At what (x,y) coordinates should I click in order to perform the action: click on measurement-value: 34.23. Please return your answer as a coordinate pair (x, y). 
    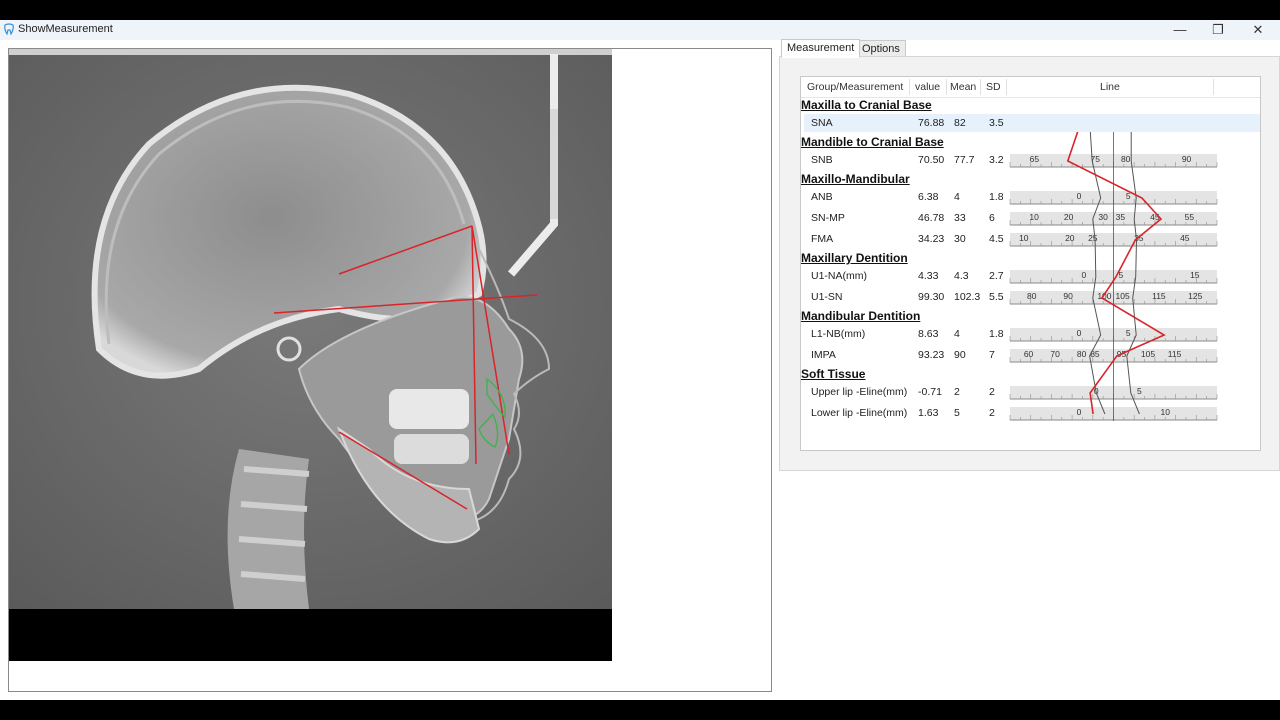
    Looking at the image, I should click on (931, 239).